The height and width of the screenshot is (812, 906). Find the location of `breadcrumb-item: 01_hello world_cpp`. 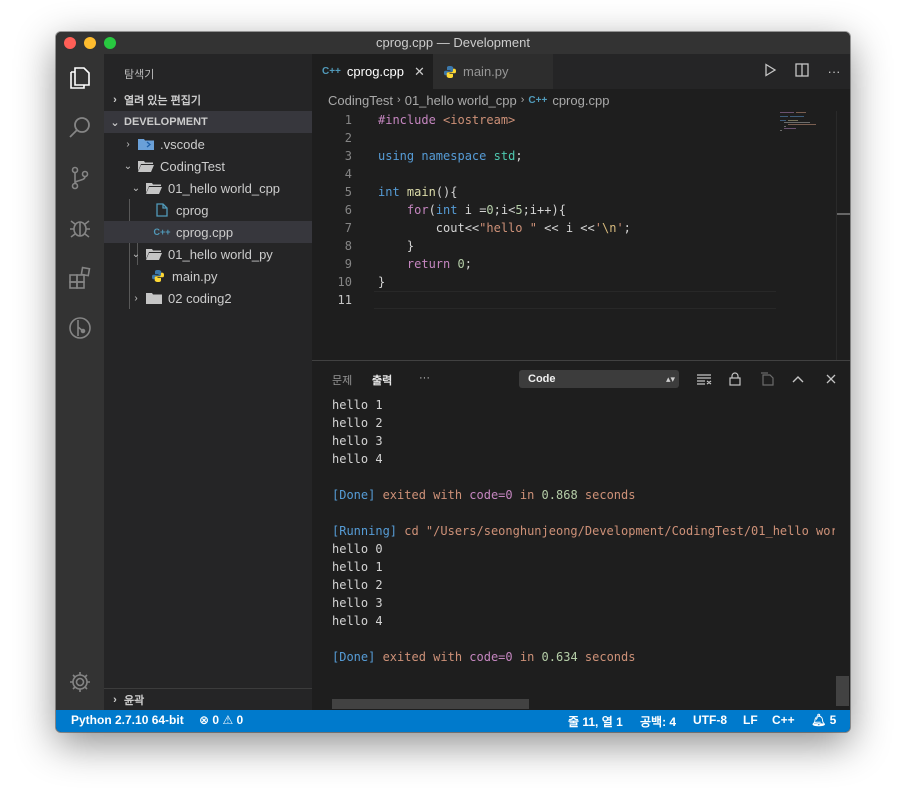

breadcrumb-item: 01_hello world_cpp is located at coordinates (461, 100).